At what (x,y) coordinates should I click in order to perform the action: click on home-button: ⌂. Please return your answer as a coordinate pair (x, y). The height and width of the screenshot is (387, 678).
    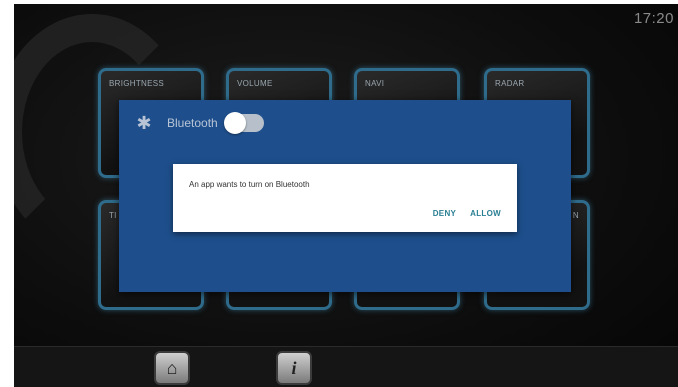
    Looking at the image, I should click on (172, 368).